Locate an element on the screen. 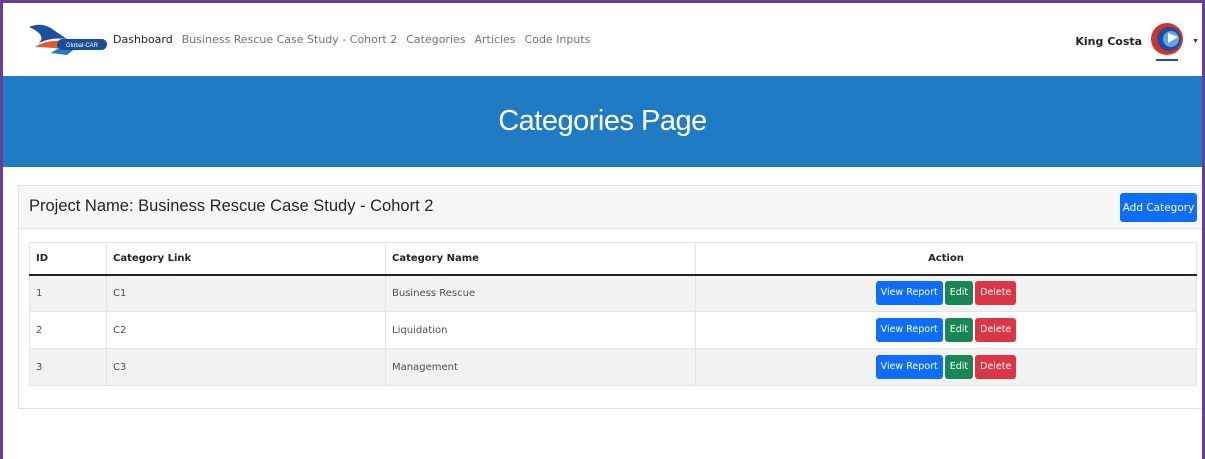  table-header-row: ID Category Link Category Name Action is located at coordinates (613, 259).